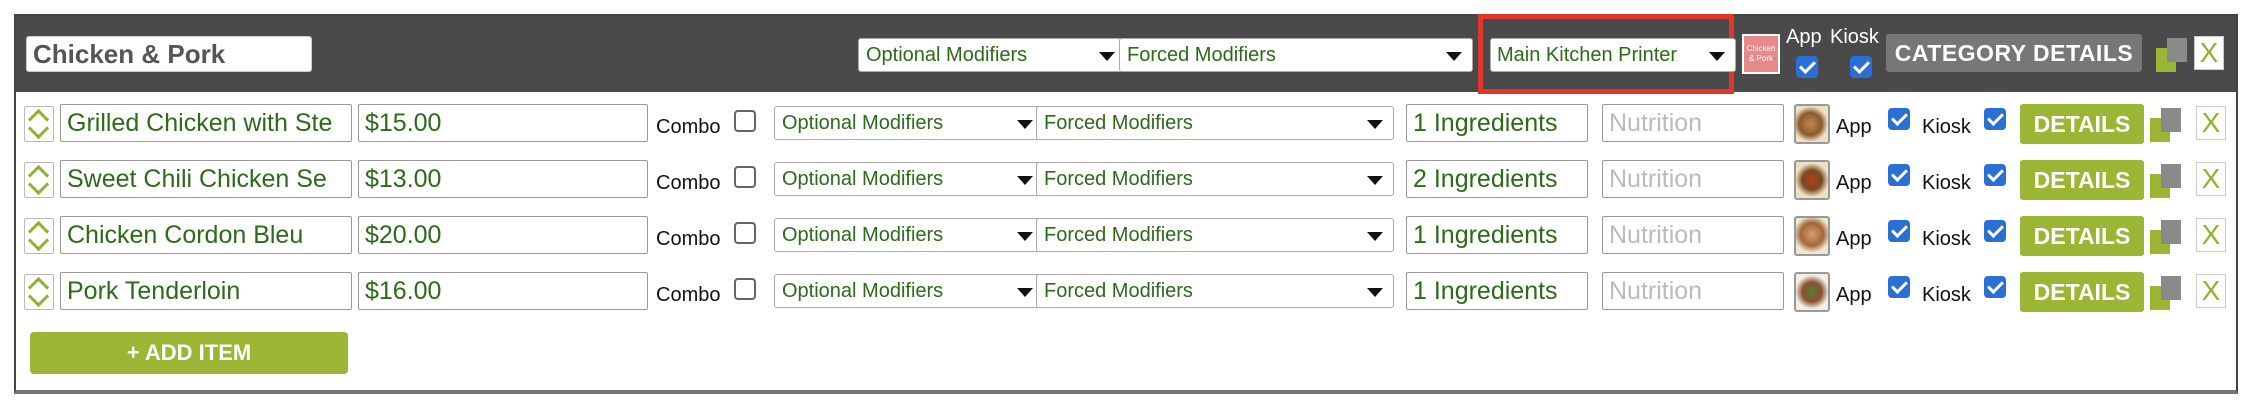 The height and width of the screenshot is (410, 2254). What do you see at coordinates (206, 179) in the screenshot?
I see `item-name-input: Sweet Chili Chicken Se` at bounding box center [206, 179].